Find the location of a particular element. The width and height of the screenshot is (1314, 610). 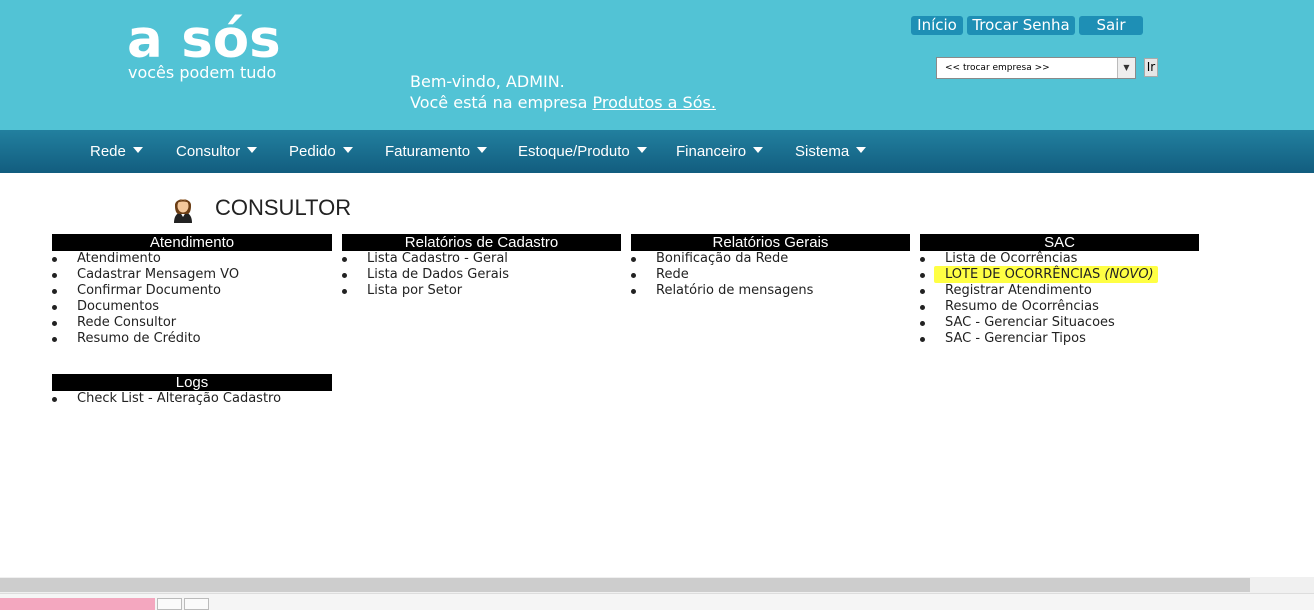

trocar-senha-button: Trocar Senha is located at coordinates (1021, 25).